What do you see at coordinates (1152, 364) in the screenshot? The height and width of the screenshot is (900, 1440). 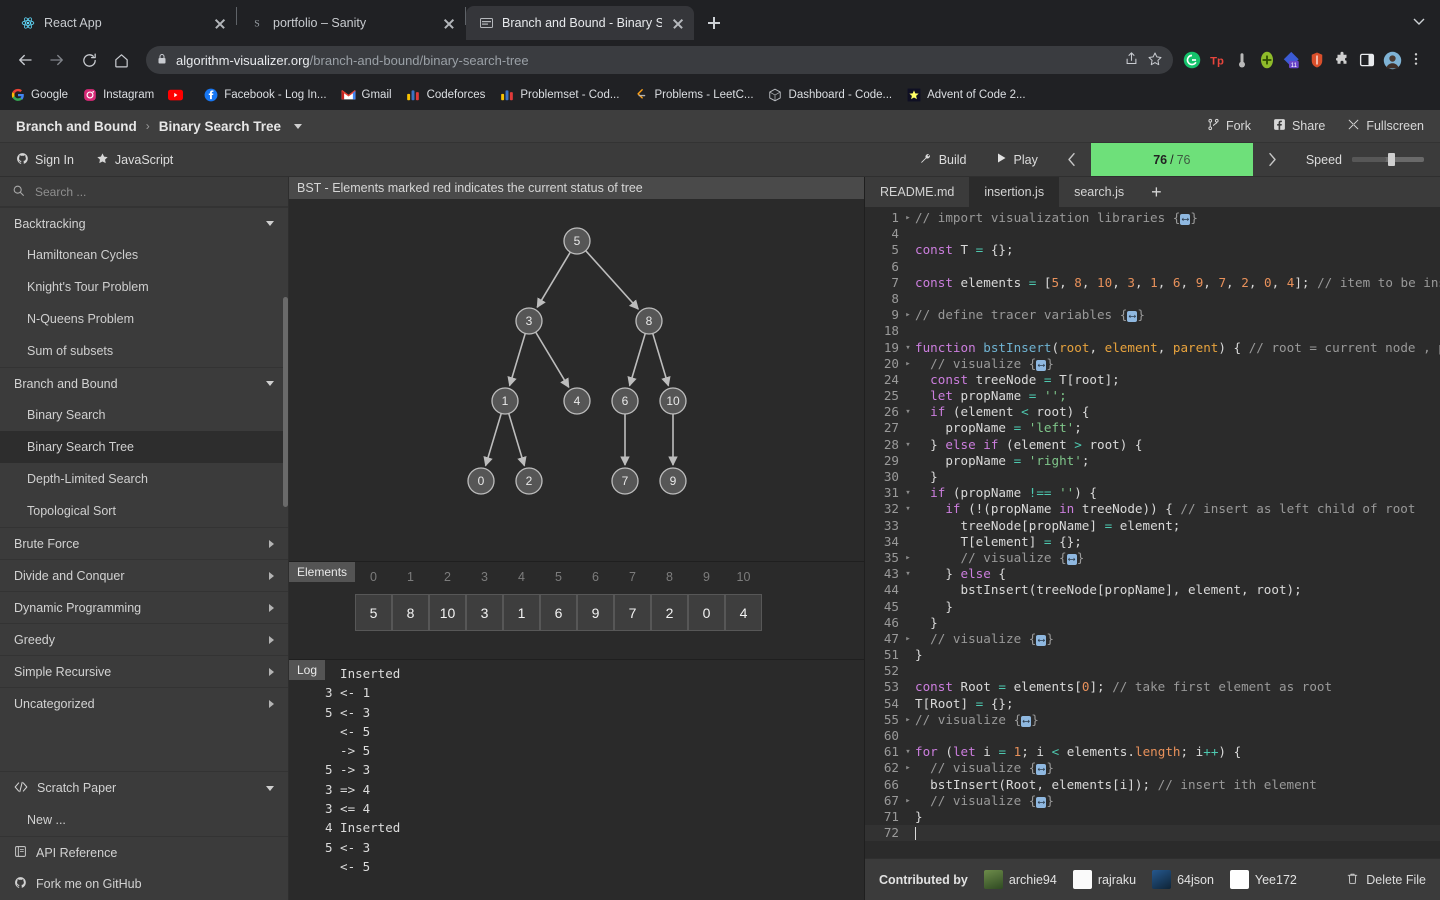 I see `code-line: 20 ▸ // visualize {⟷}` at bounding box center [1152, 364].